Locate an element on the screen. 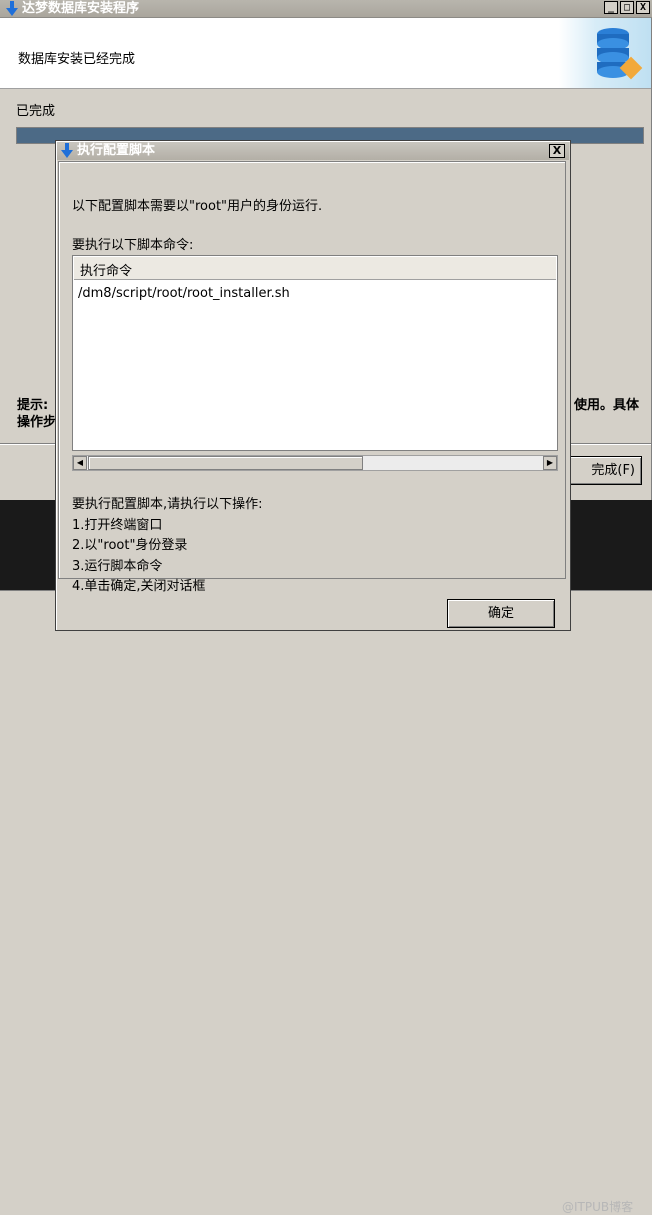 Image resolution: width=652 pixels, height=1215 pixels. installer-header: 数据库安装已经完成 is located at coordinates (325, 53).